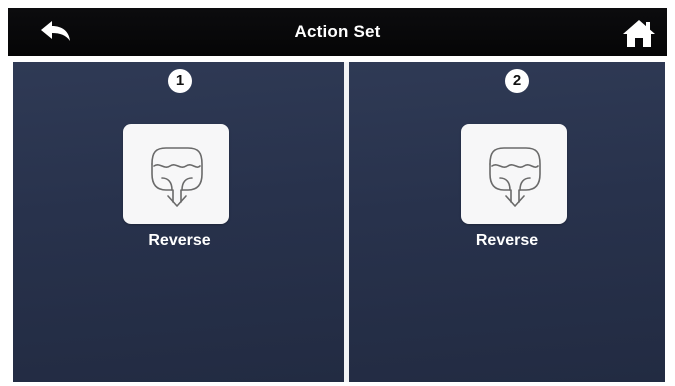 The width and height of the screenshot is (675, 386). What do you see at coordinates (180, 81) in the screenshot?
I see `slot-number-badge: 1` at bounding box center [180, 81].